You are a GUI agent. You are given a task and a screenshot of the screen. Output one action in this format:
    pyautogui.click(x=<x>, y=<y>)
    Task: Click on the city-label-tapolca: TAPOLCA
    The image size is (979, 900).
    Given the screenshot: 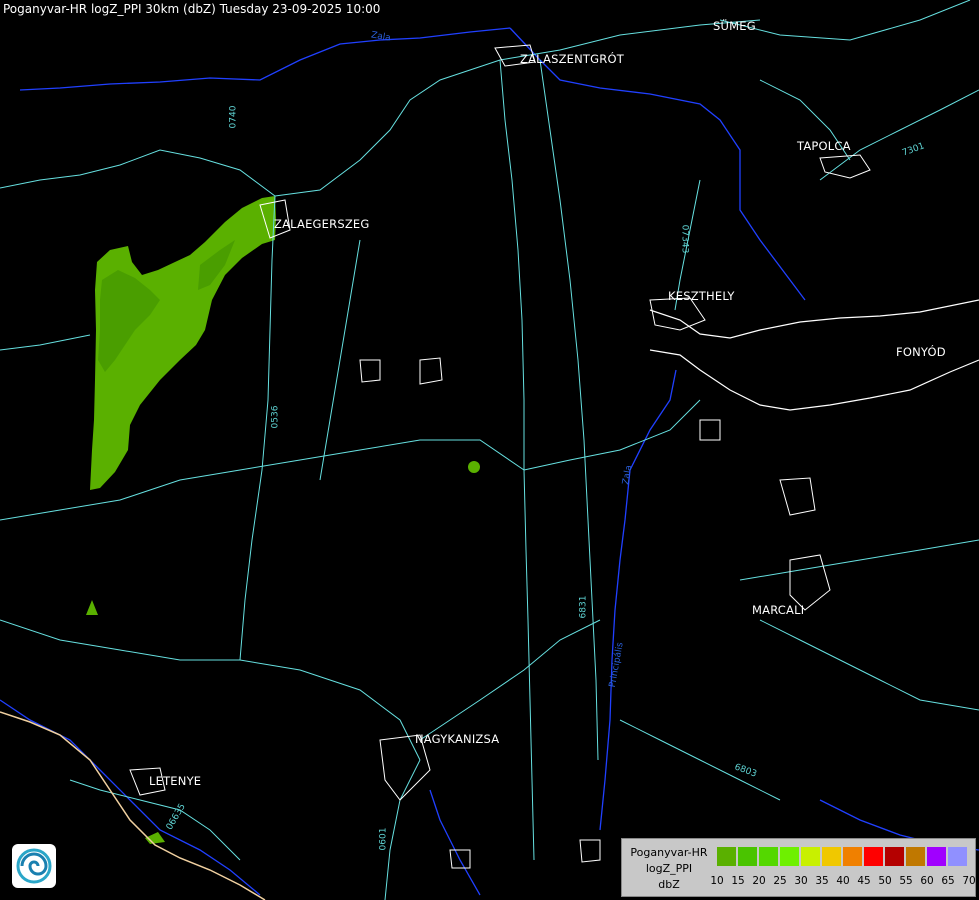 What is the action you would take?
    pyautogui.click(x=824, y=146)
    